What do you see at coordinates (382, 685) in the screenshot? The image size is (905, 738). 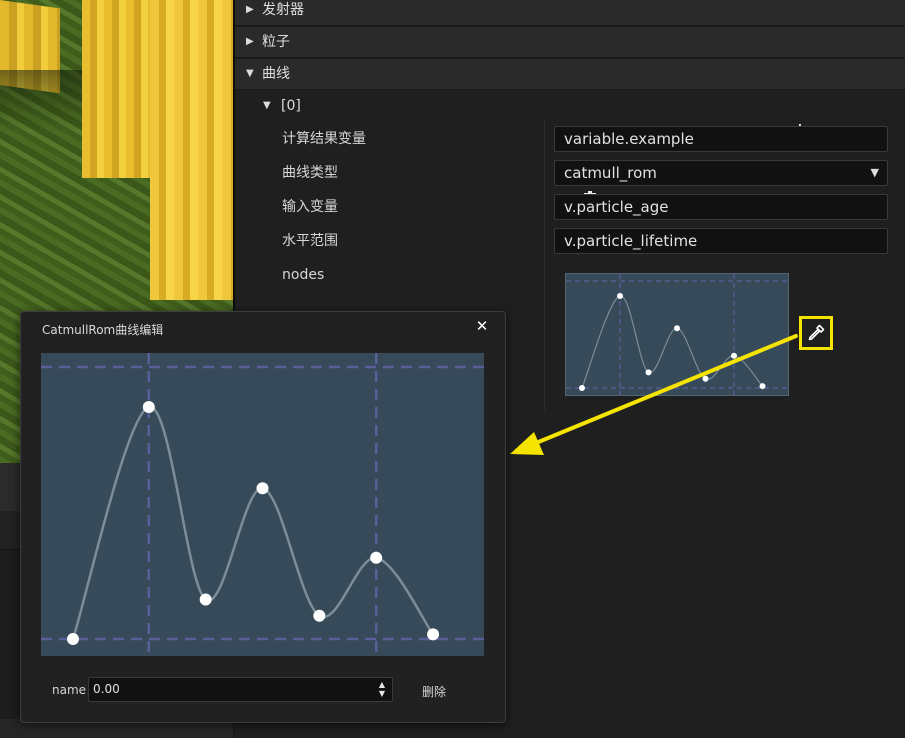 I see `spin-up-icon: ▲` at bounding box center [382, 685].